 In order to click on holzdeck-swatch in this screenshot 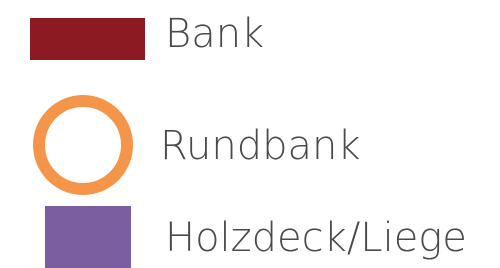, I will do `click(88, 237)`.